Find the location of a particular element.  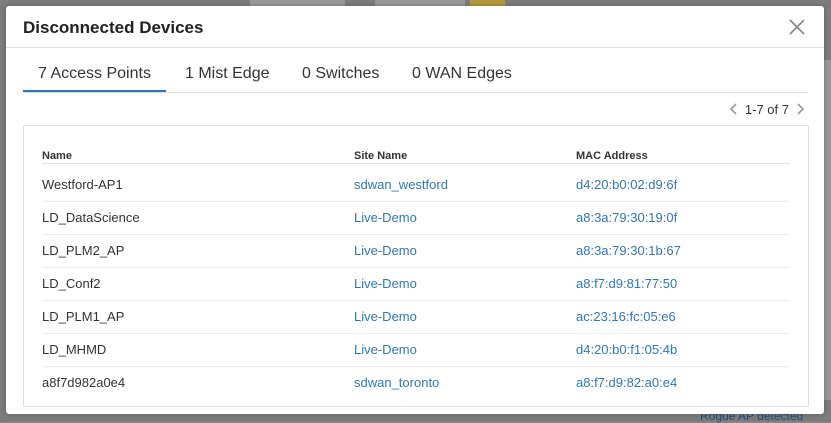

table-header: Name Site Name MAC Address is located at coordinates (416, 153).